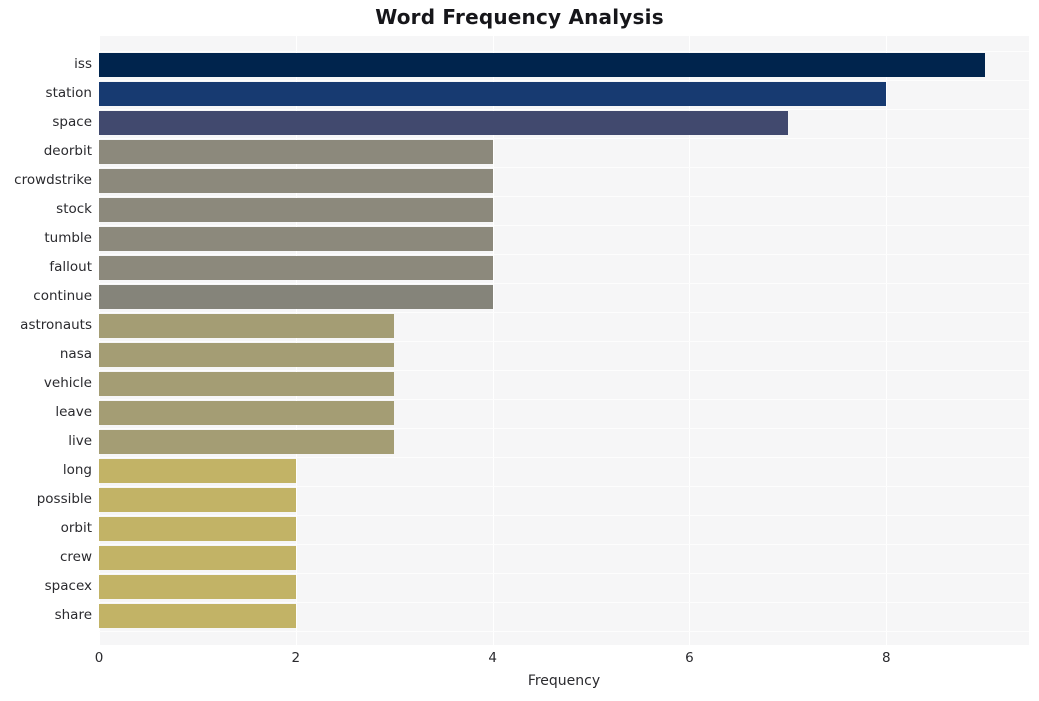  What do you see at coordinates (70, 267) in the screenshot?
I see `y-tick-label: fallout` at bounding box center [70, 267].